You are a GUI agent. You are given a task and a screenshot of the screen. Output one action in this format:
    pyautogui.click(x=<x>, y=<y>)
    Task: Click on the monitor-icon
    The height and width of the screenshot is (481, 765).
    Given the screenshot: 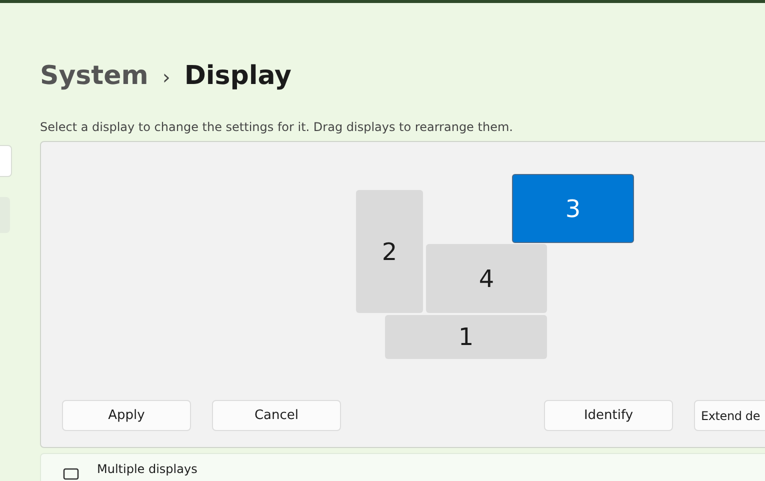 What is the action you would take?
    pyautogui.click(x=71, y=474)
    